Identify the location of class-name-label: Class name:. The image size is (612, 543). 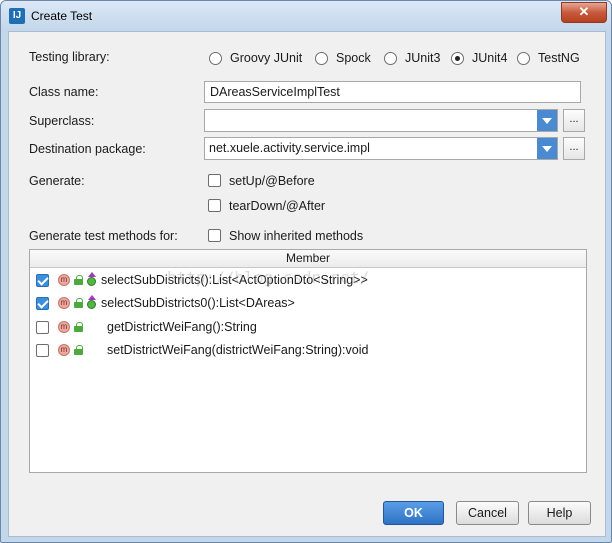
(64, 92).